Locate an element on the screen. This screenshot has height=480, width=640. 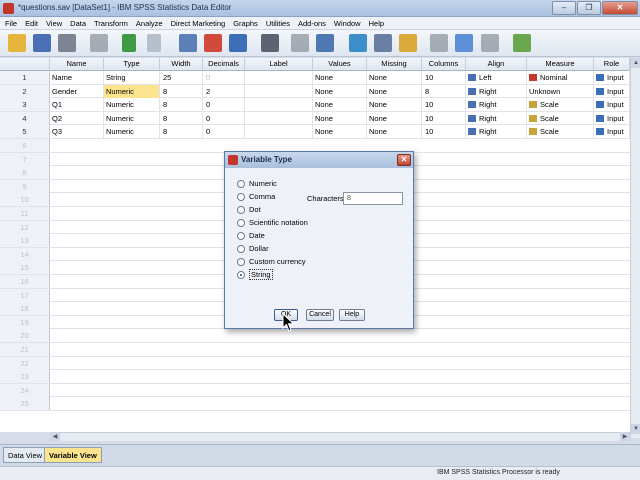
print-icon is located at coordinates (67, 43).